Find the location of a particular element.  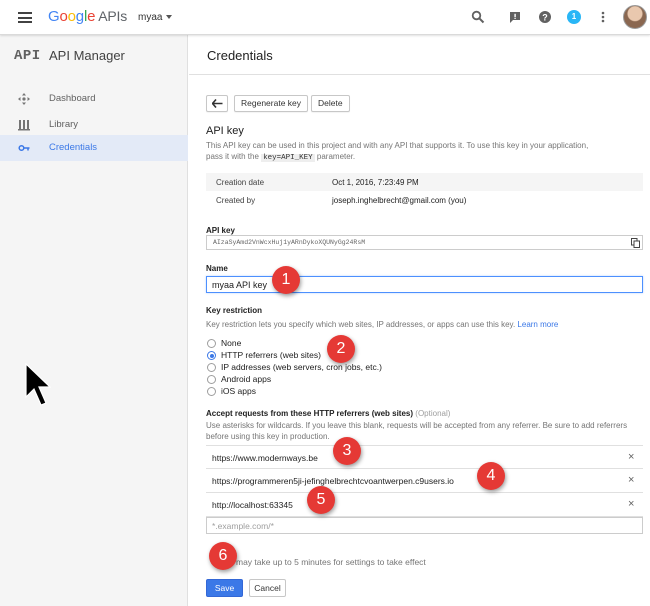

search-icon is located at coordinates (478, 17).